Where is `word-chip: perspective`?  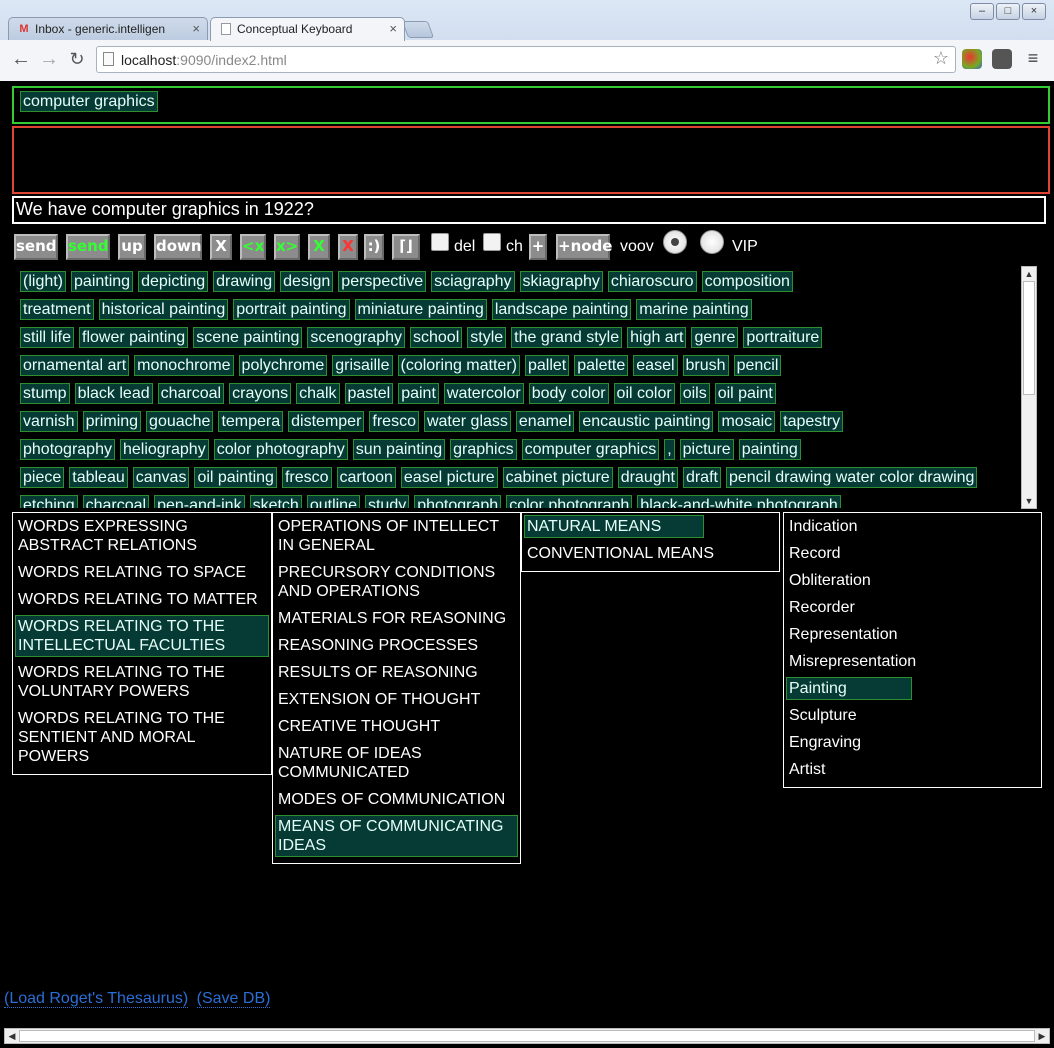
word-chip: perspective is located at coordinates (382, 281).